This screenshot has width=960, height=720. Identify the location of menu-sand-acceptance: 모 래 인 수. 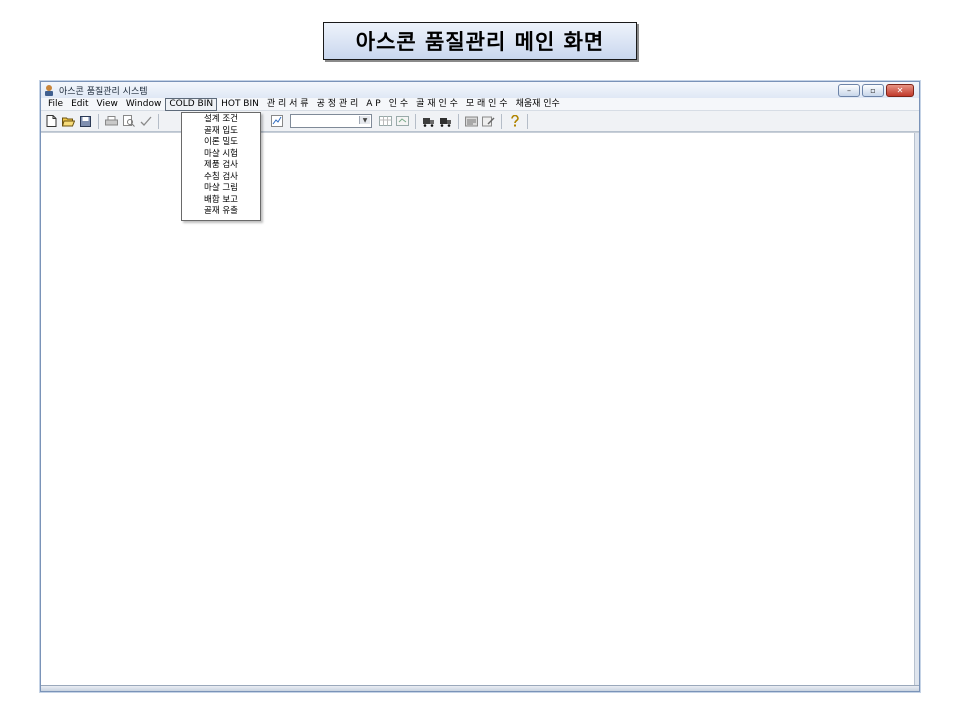
(487, 104).